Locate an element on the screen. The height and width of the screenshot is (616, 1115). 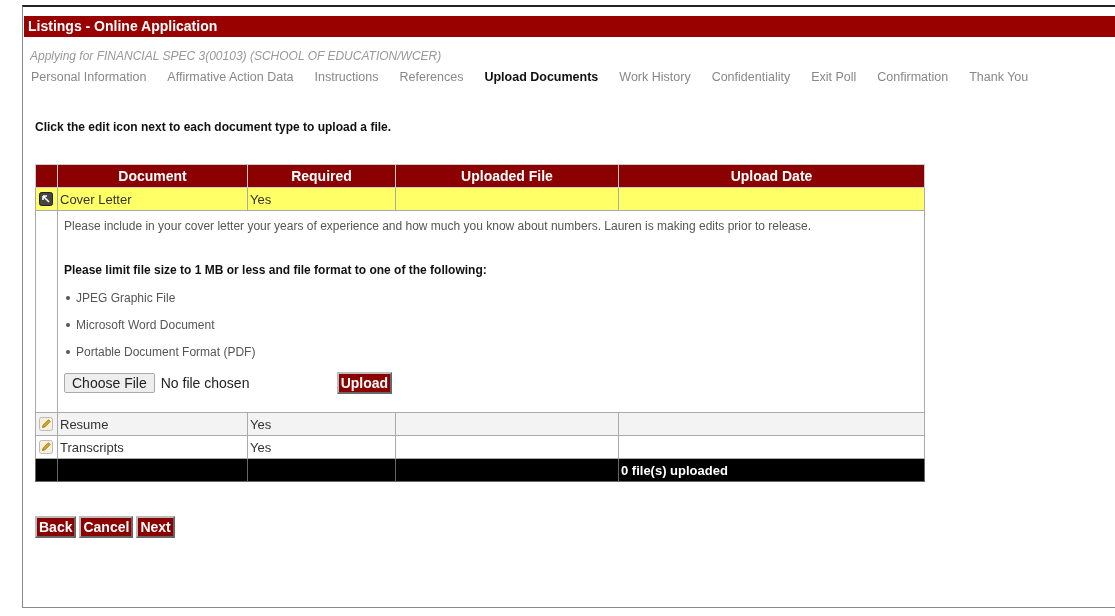
column-header: Required is located at coordinates (321, 176).